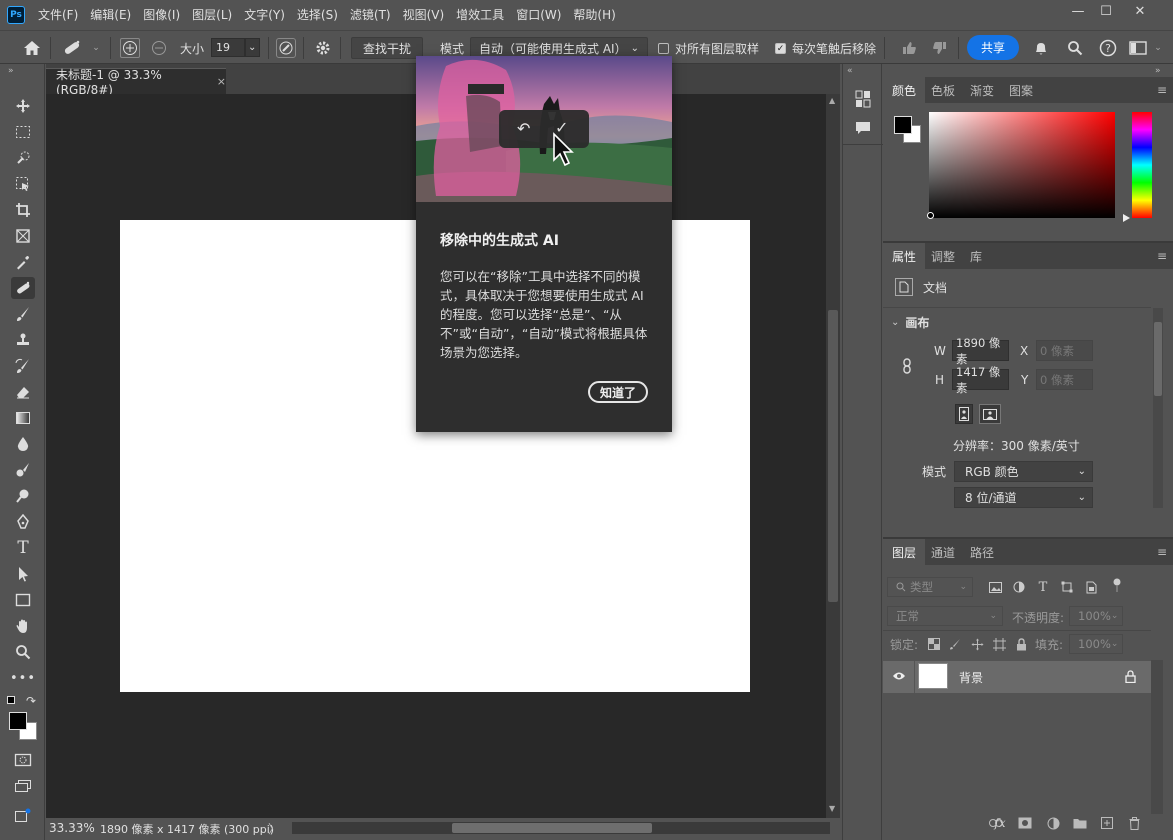 This screenshot has height=840, width=1173. I want to click on scroll-down-icon: ▼, so click(832, 808).